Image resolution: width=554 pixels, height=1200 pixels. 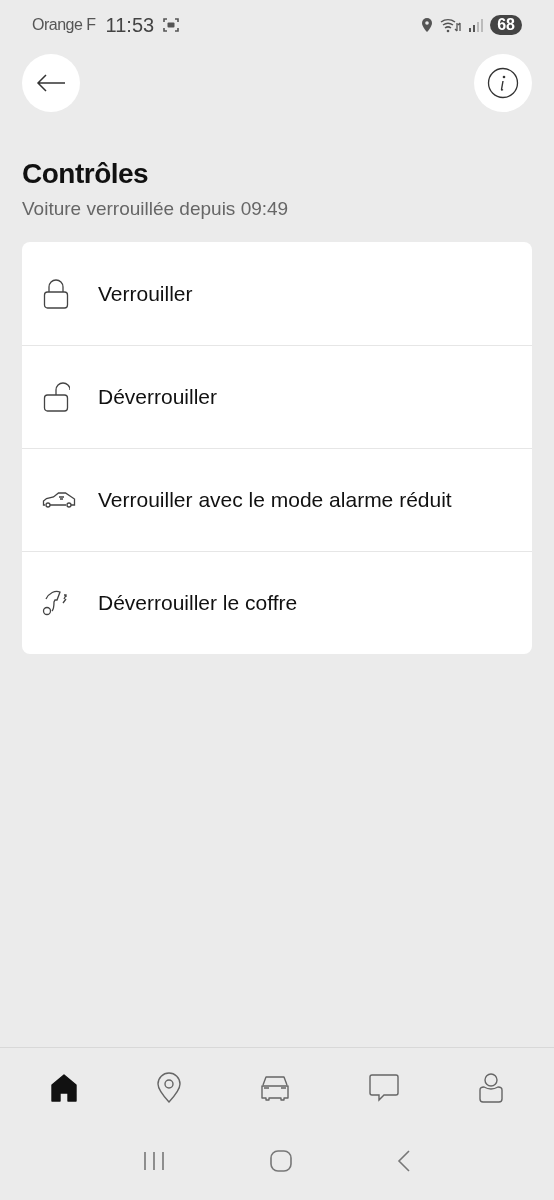 I want to click on car-icon, so click(x=59, y=500).